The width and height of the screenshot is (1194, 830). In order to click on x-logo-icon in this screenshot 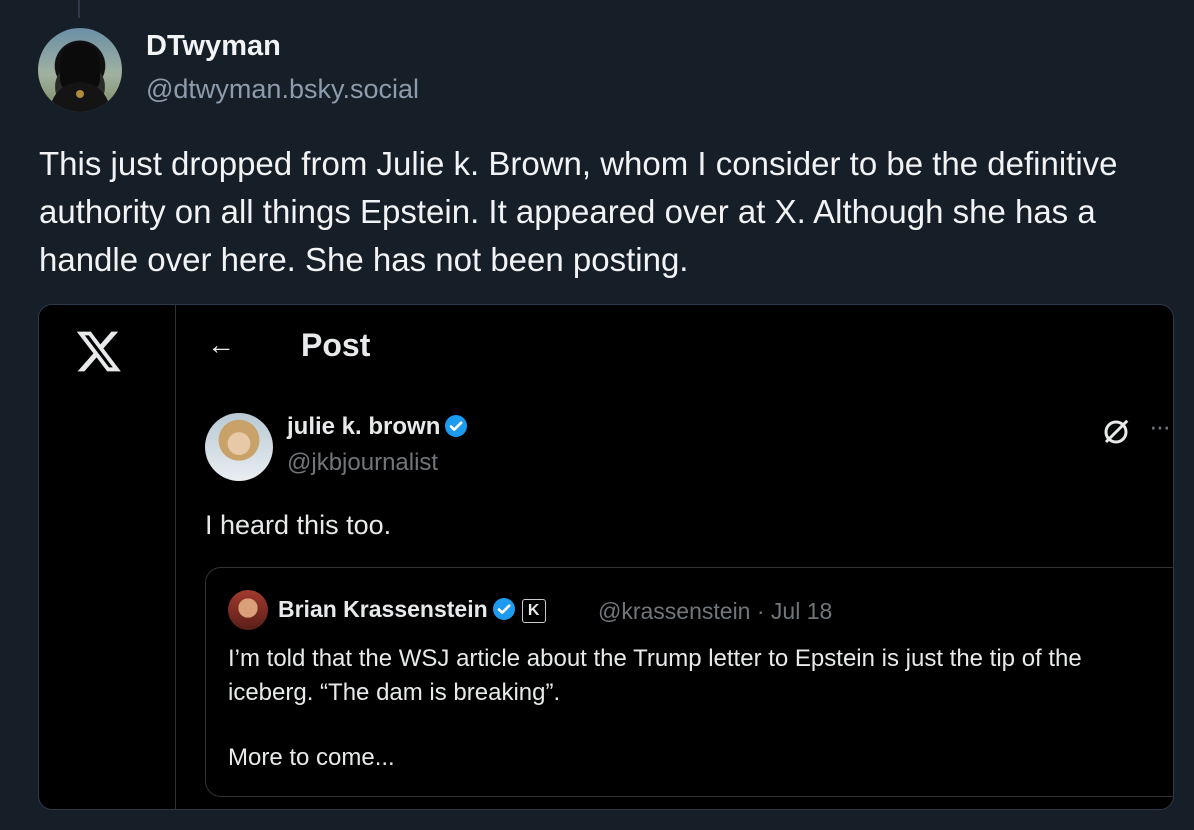, I will do `click(98, 351)`.